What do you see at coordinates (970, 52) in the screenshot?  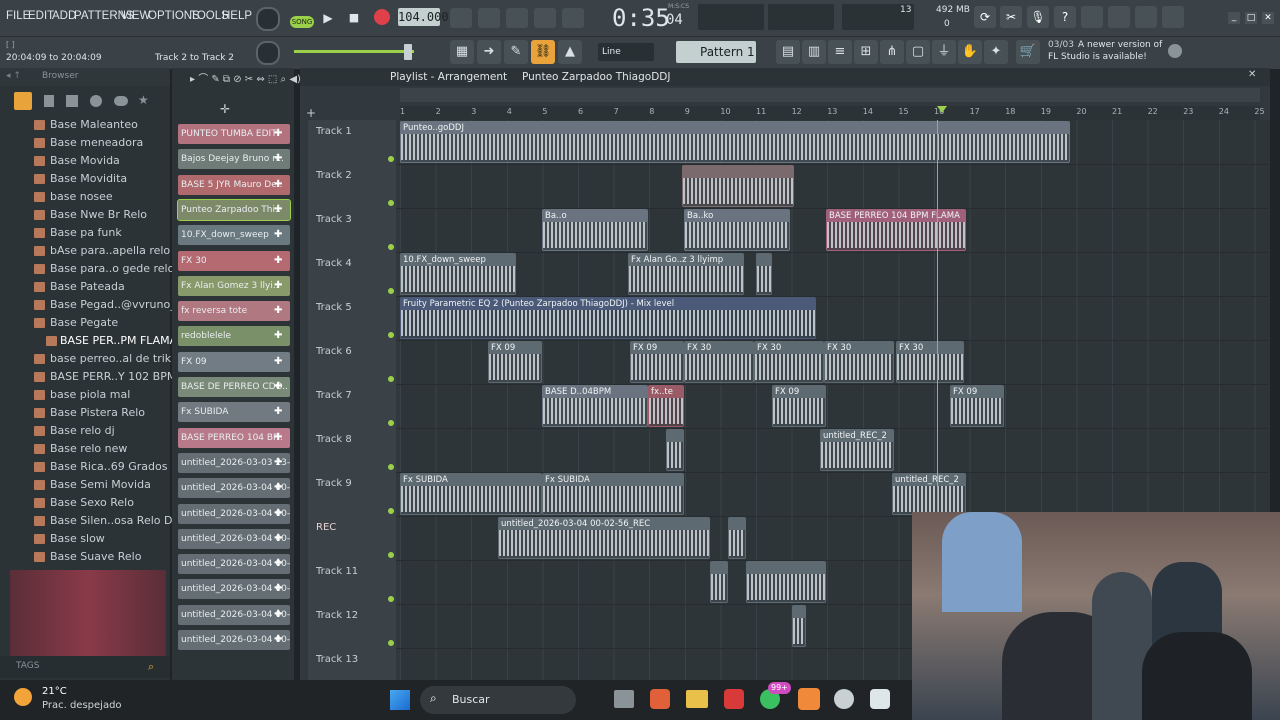 I see `touch-keyboard-icon: ✋` at bounding box center [970, 52].